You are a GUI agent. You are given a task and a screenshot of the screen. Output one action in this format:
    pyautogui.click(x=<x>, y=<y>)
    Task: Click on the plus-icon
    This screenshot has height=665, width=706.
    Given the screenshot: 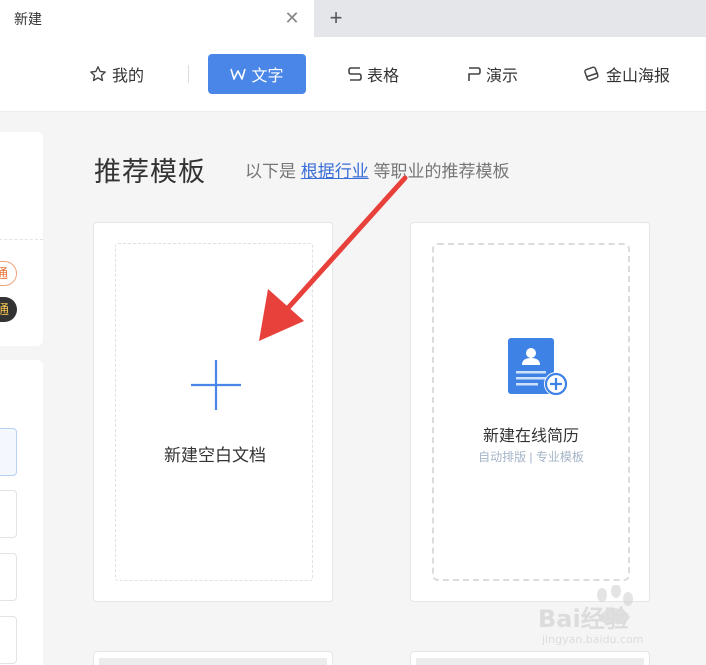 What is the action you would take?
    pyautogui.click(x=216, y=385)
    